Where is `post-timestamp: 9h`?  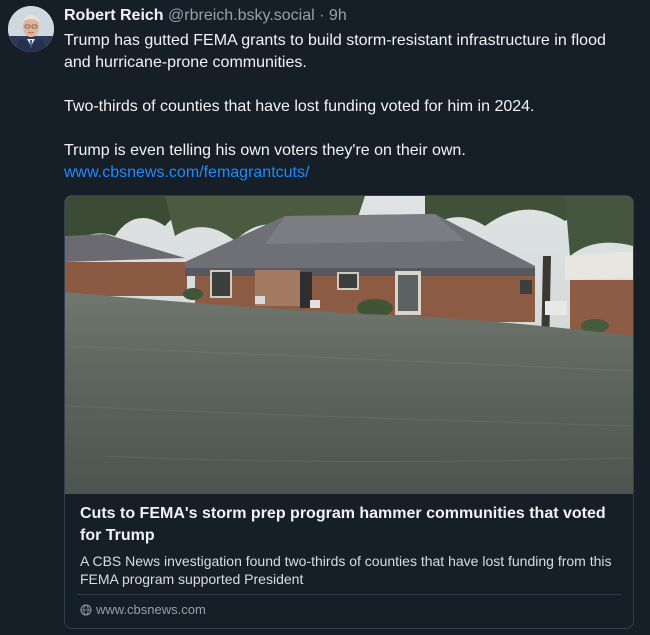
post-timestamp: 9h is located at coordinates (338, 15).